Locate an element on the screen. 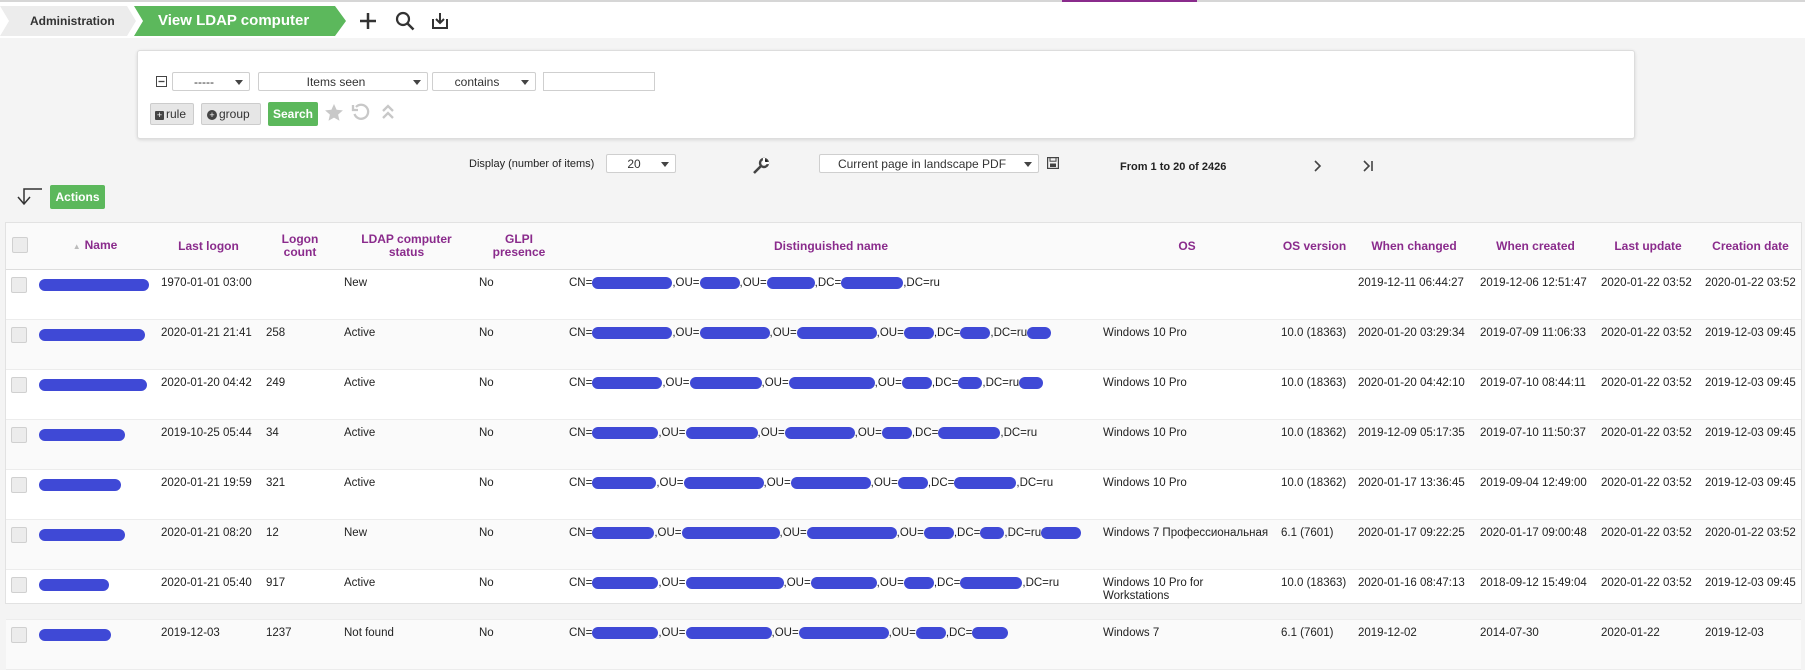  cell-last-logon: 2020-01-20 04:42 is located at coordinates (208, 394).